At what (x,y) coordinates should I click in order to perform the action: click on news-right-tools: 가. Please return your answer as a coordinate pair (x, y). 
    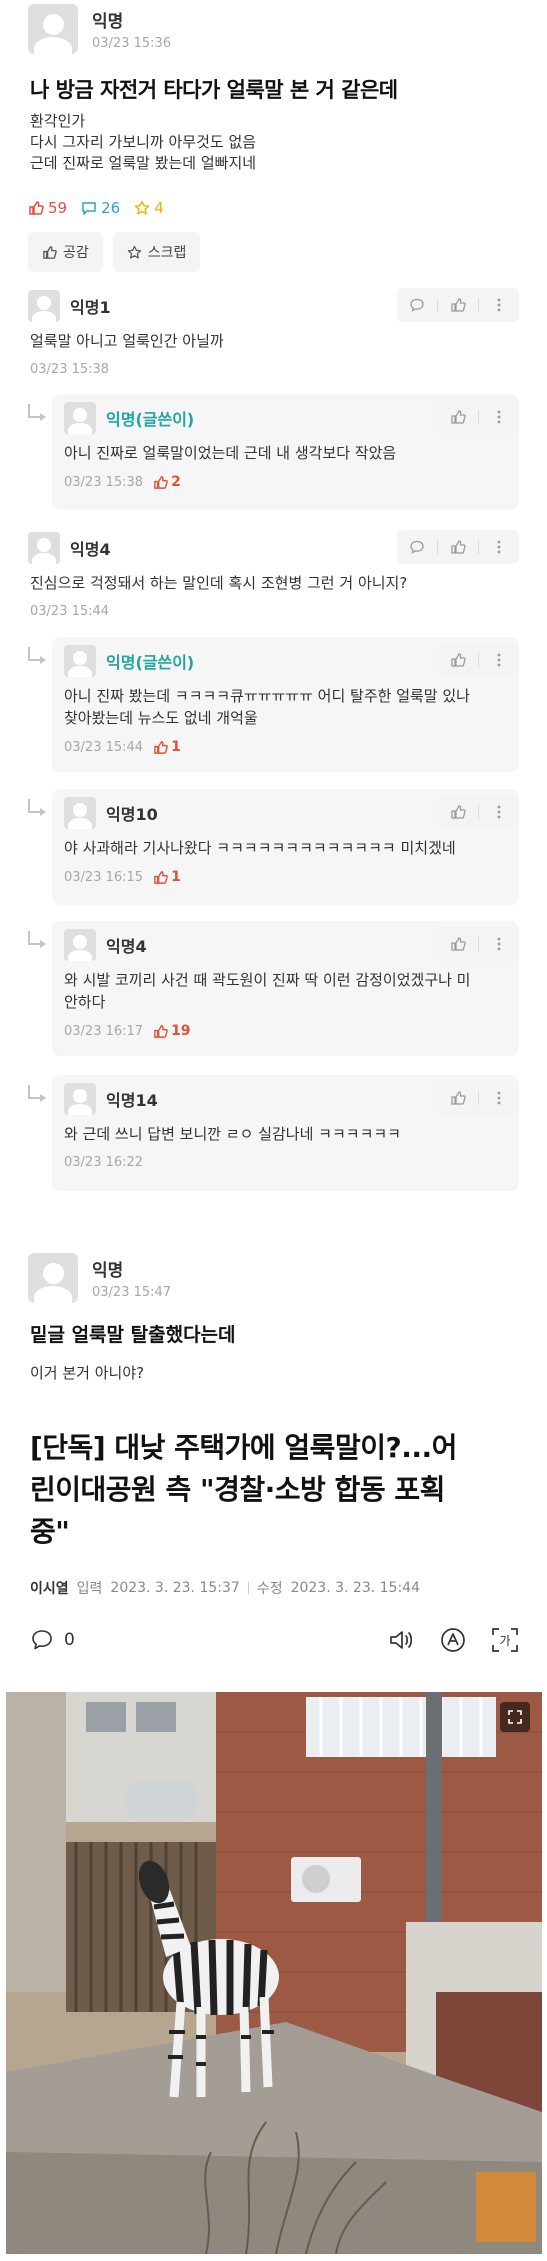
    Looking at the image, I should click on (453, 1640).